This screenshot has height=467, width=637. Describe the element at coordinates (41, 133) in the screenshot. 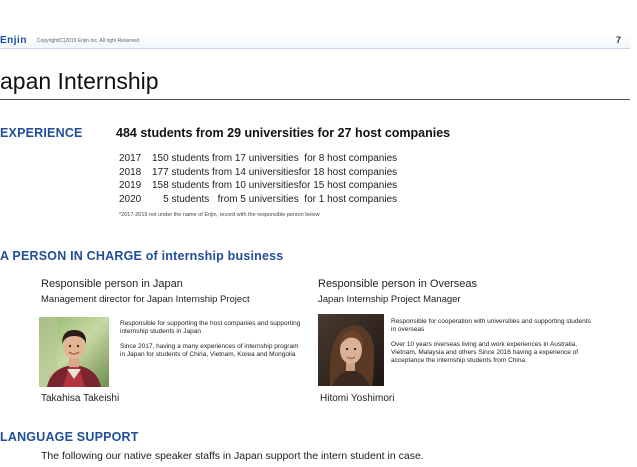

I see `experience-heading: EXPERIENCE` at that location.